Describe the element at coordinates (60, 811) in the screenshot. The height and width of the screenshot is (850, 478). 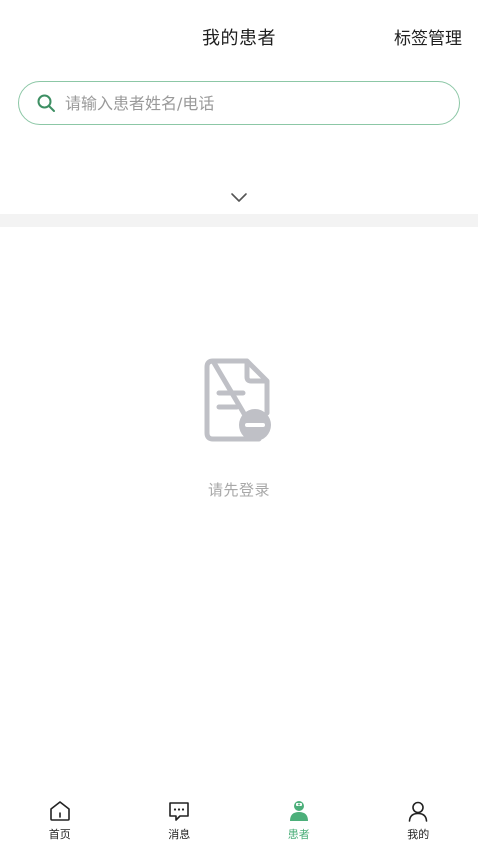
I see `home-icon` at that location.